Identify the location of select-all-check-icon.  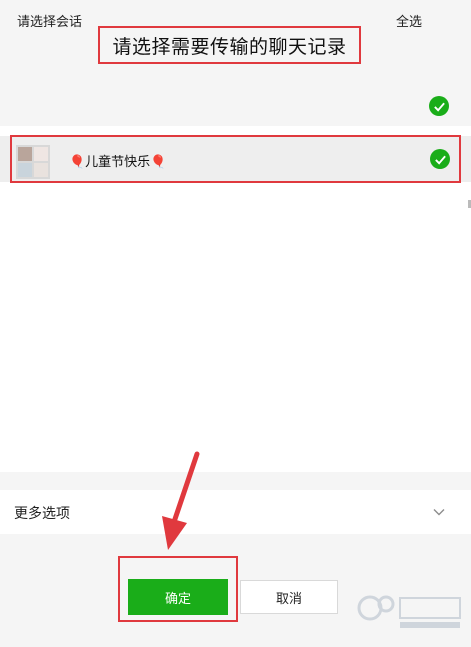
(439, 106).